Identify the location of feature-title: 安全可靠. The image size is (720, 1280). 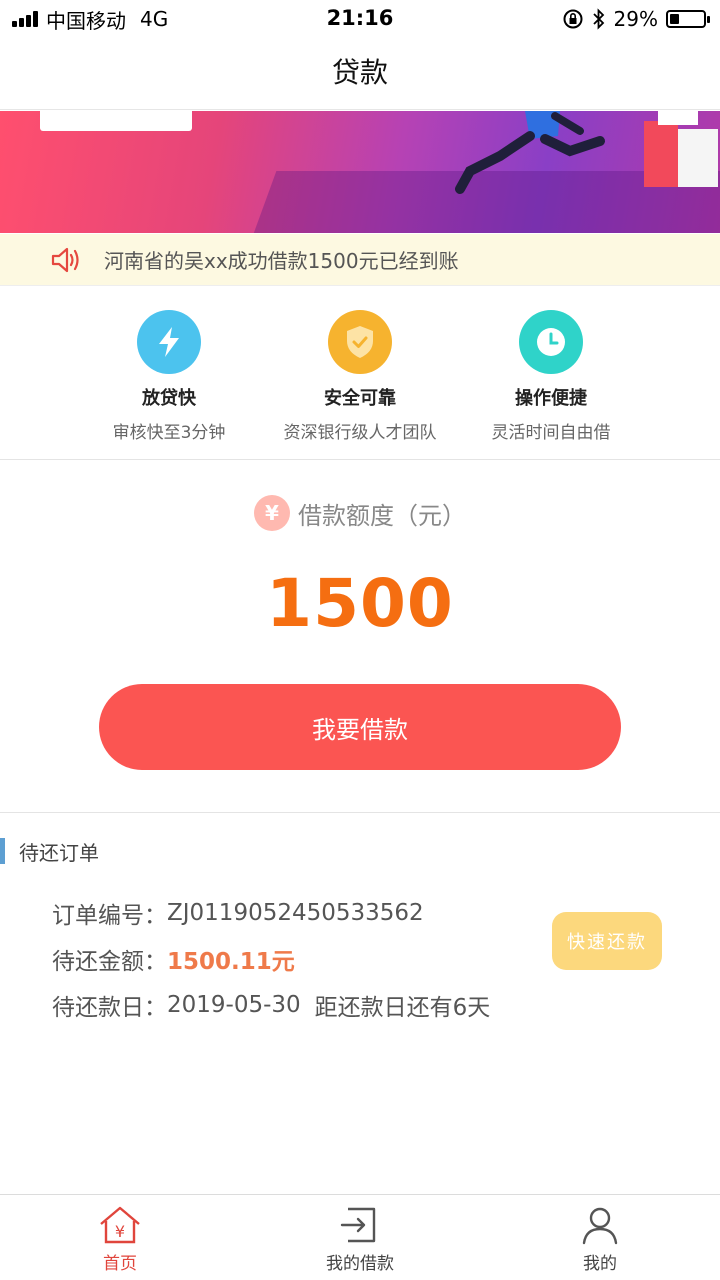
(360, 398).